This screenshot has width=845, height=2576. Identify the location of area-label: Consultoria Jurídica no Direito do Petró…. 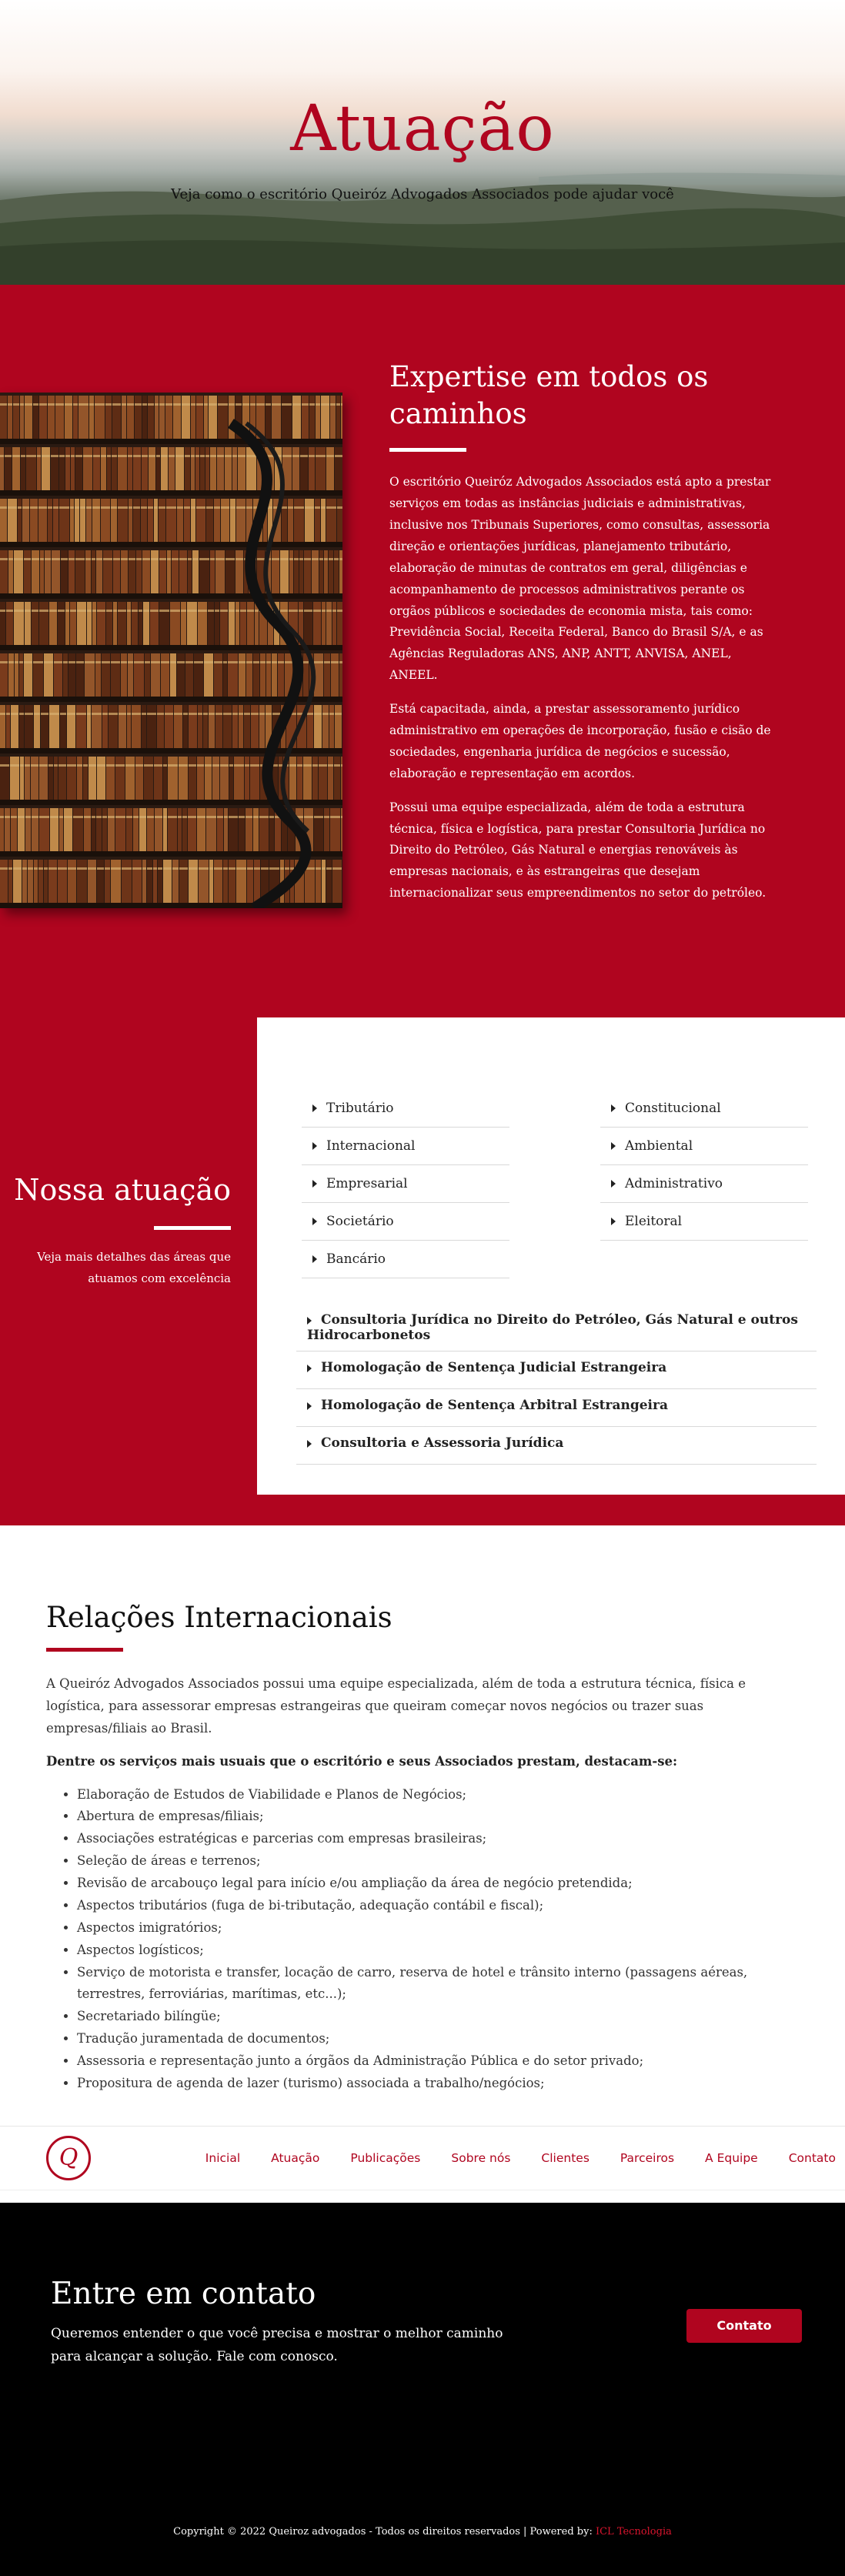
(552, 1327).